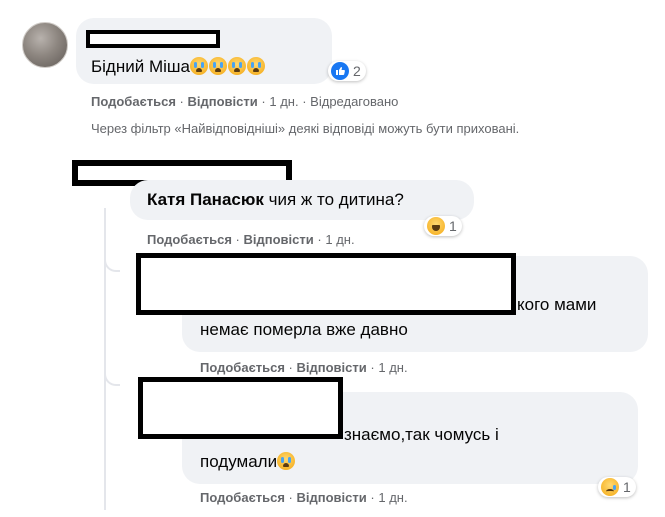 The width and height of the screenshot is (665, 517). What do you see at coordinates (178, 67) in the screenshot?
I see `comment-text: Бідний Міша` at bounding box center [178, 67].